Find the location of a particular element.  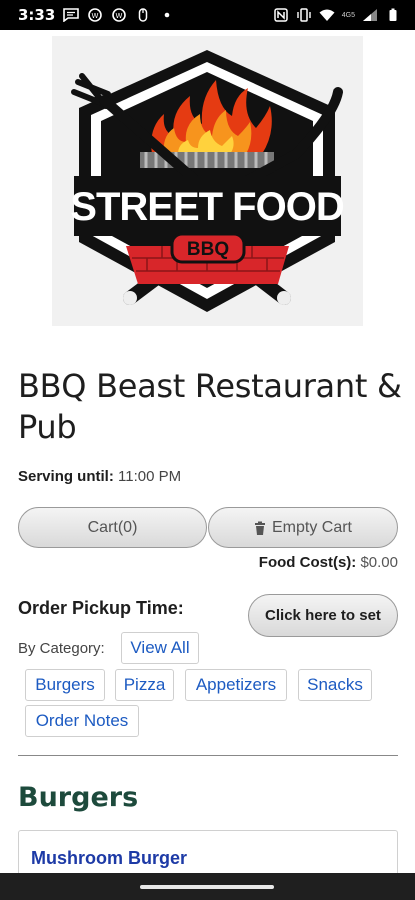

battery-icon is located at coordinates (393, 14).